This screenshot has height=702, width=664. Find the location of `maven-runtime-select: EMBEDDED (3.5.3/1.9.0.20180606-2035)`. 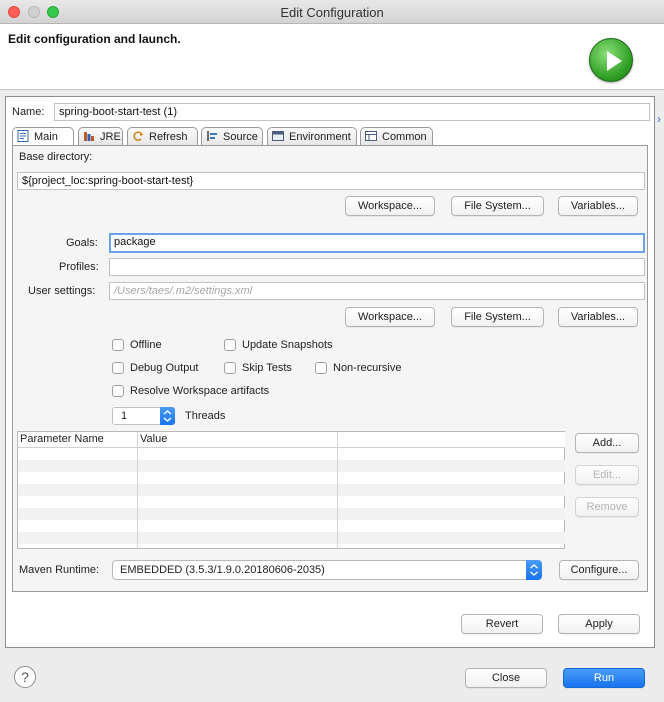

maven-runtime-select: EMBEDDED (3.5.3/1.9.0.20180606-2035) is located at coordinates (327, 570).